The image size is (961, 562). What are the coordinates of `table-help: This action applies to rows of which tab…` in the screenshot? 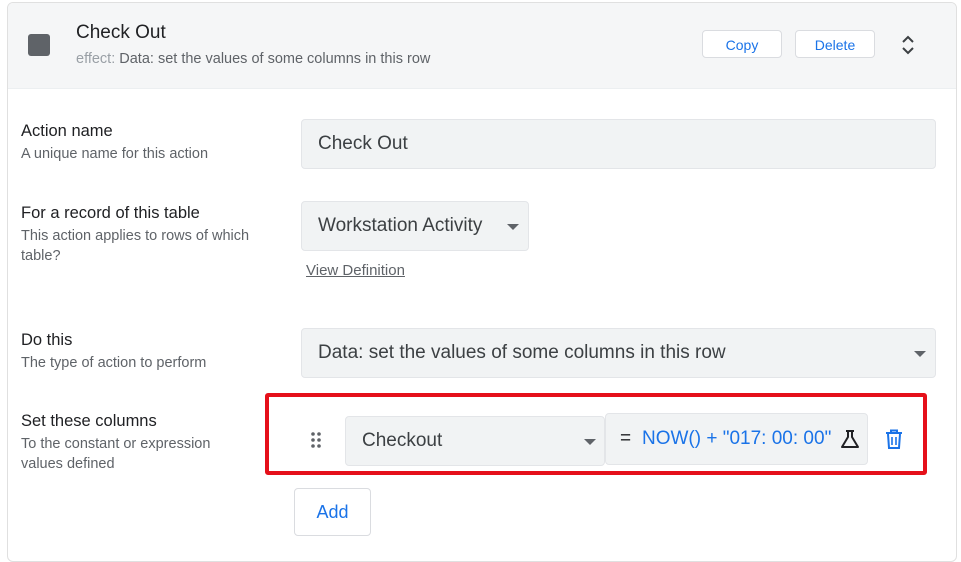 It's located at (135, 246).